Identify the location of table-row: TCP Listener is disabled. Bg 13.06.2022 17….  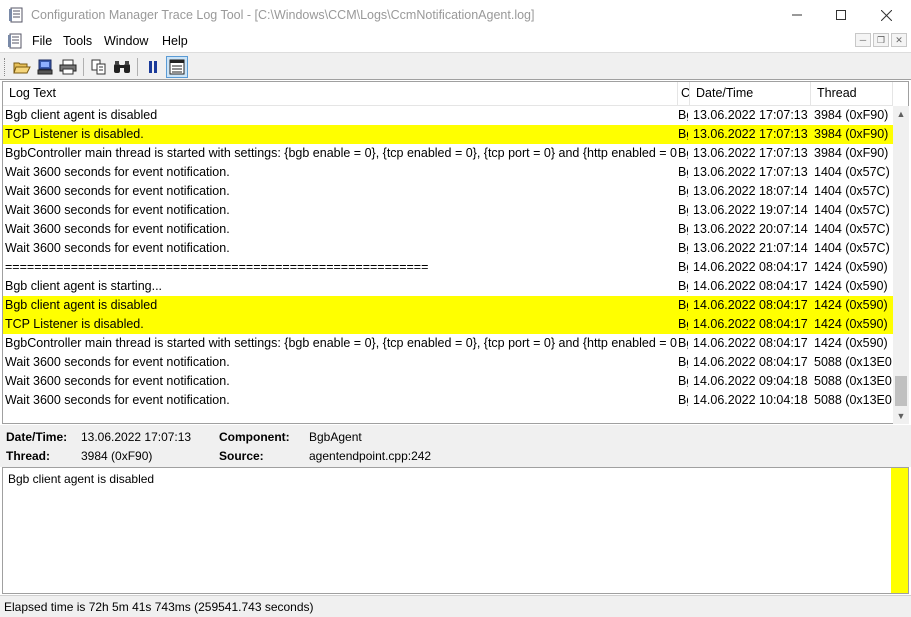
(448, 134).